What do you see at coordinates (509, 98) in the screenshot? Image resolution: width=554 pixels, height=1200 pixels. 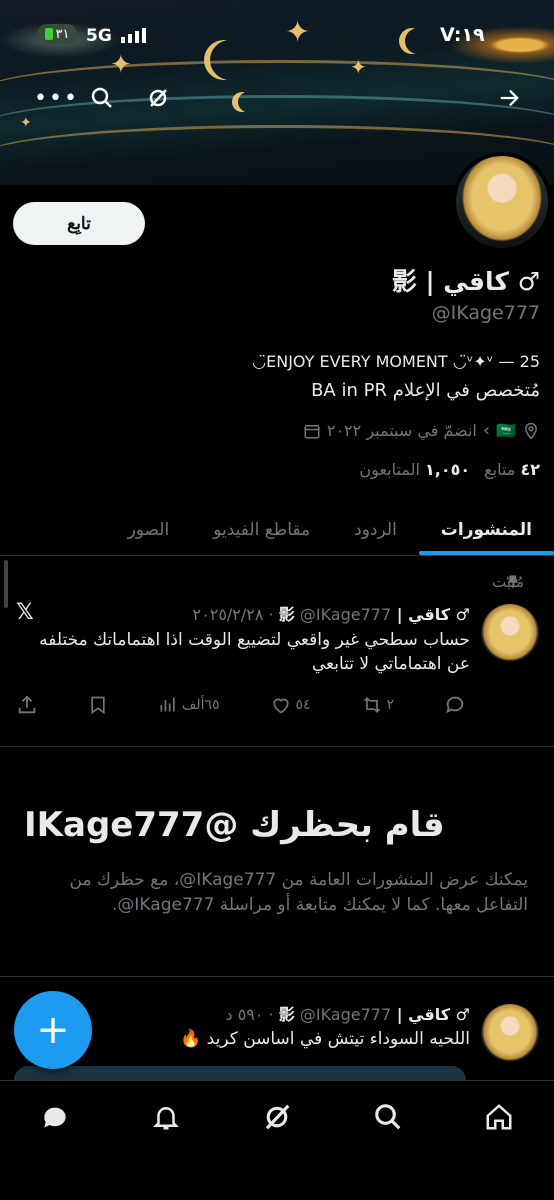 I see `back-arrow-icon` at bounding box center [509, 98].